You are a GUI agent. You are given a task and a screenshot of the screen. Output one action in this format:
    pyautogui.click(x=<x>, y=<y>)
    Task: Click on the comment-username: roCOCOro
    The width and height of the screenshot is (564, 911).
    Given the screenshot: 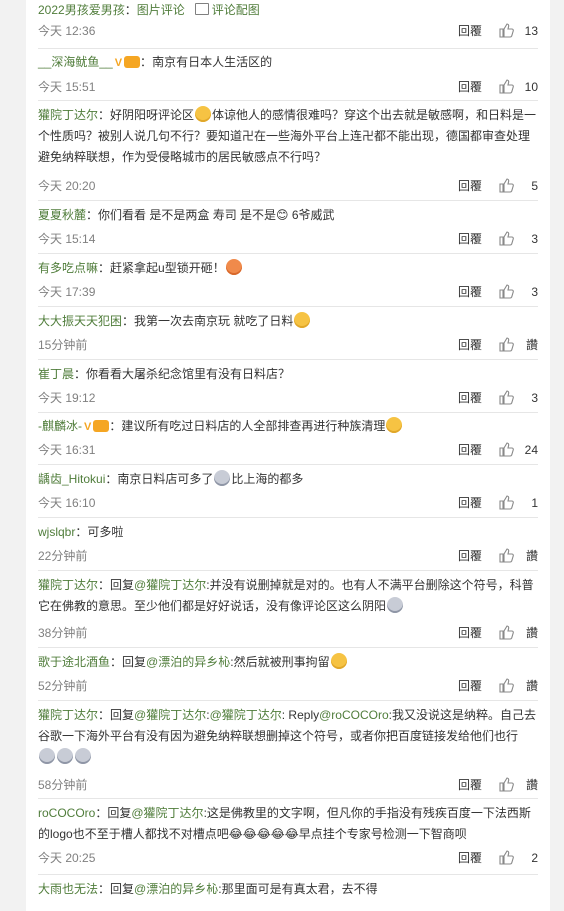 What is the action you would take?
    pyautogui.click(x=66, y=813)
    